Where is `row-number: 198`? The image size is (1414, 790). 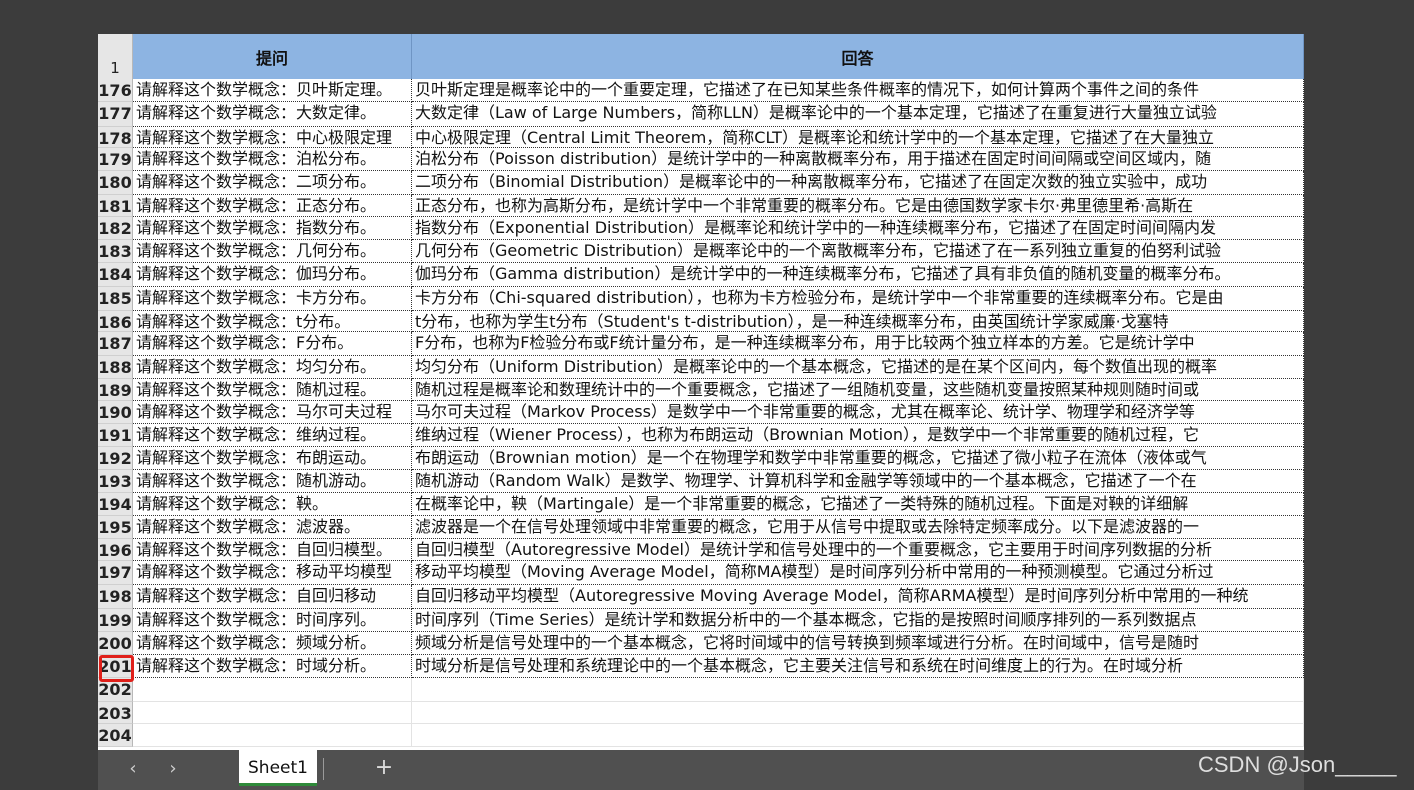 row-number: 198 is located at coordinates (115, 597).